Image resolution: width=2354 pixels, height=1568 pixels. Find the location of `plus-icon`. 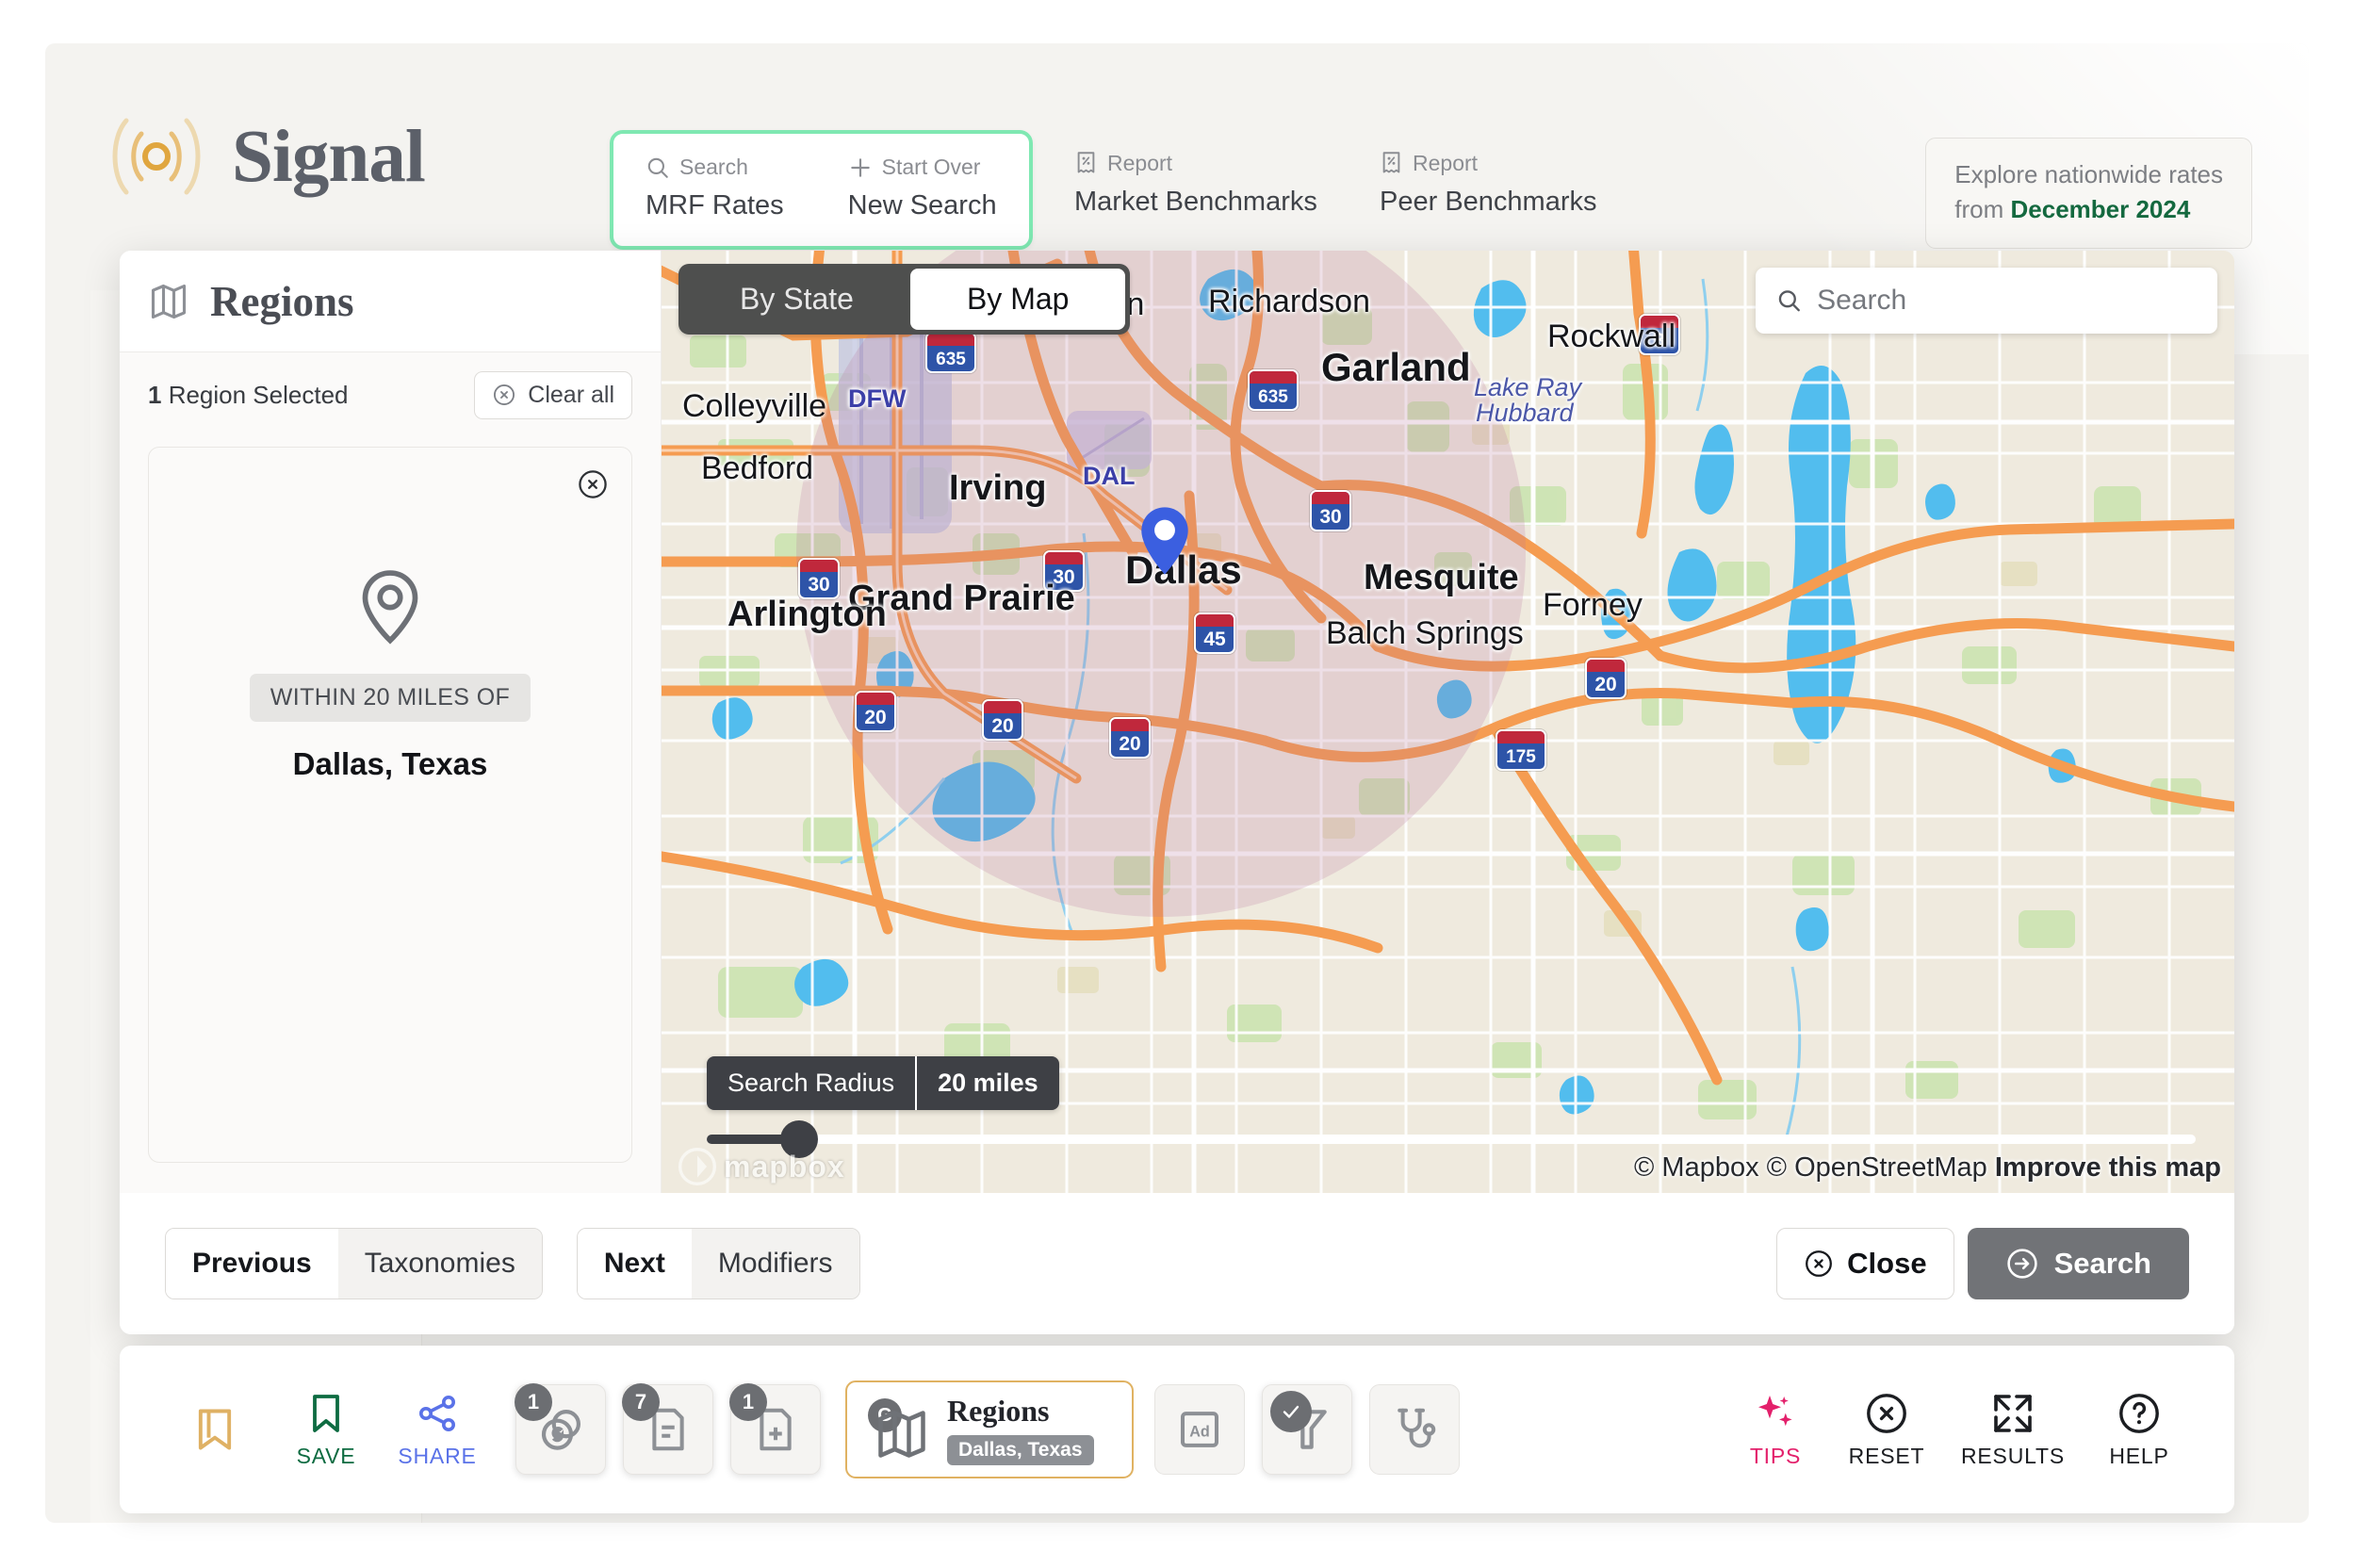

plus-icon is located at coordinates (860, 167).